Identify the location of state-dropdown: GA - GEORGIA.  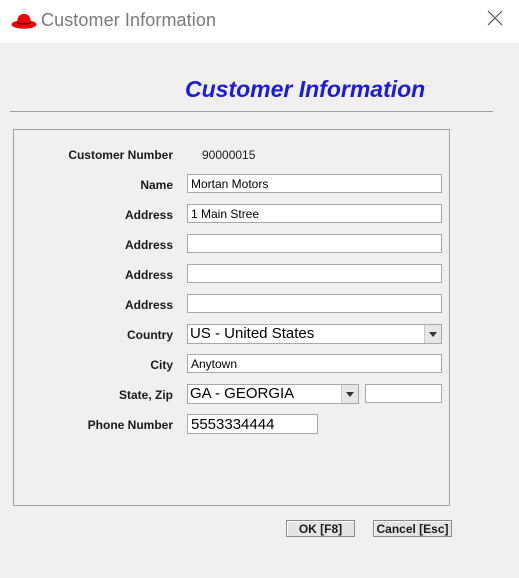
(273, 394).